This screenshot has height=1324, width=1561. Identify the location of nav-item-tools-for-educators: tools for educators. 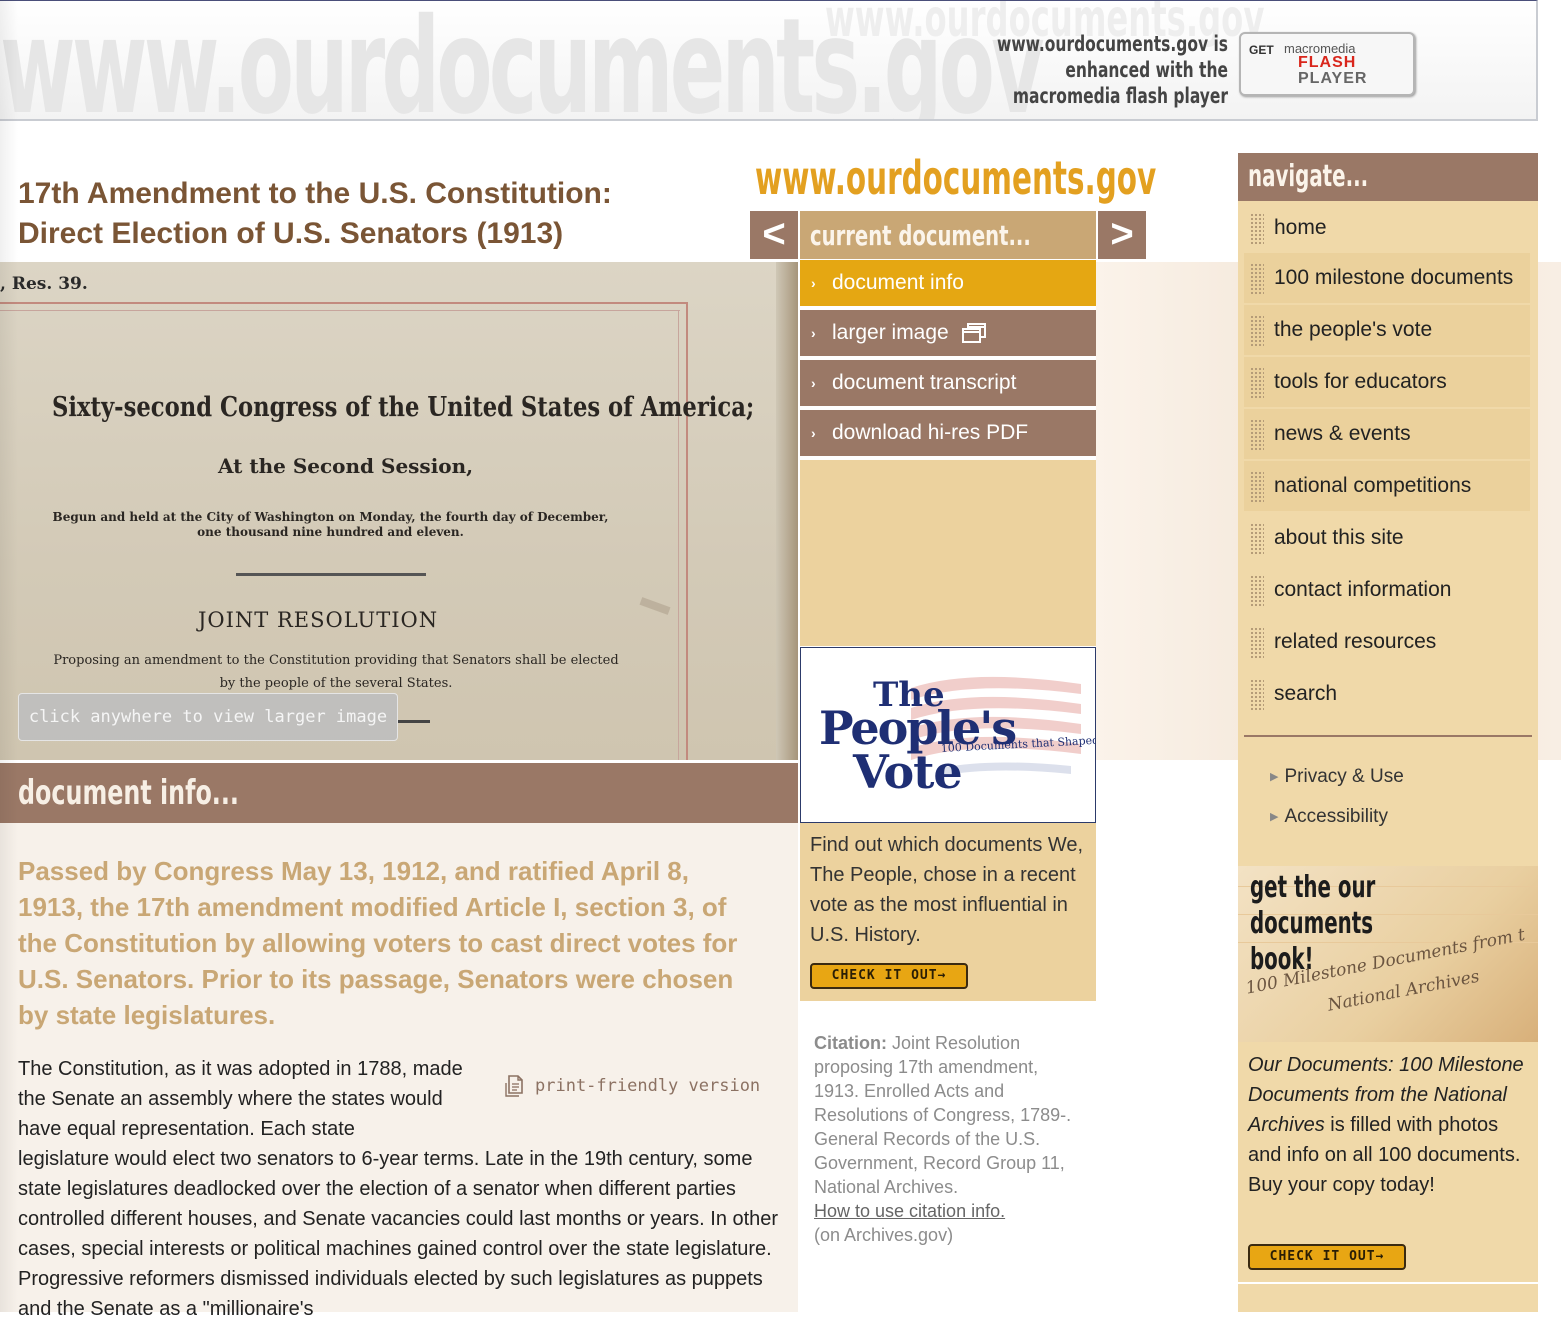
(1387, 382).